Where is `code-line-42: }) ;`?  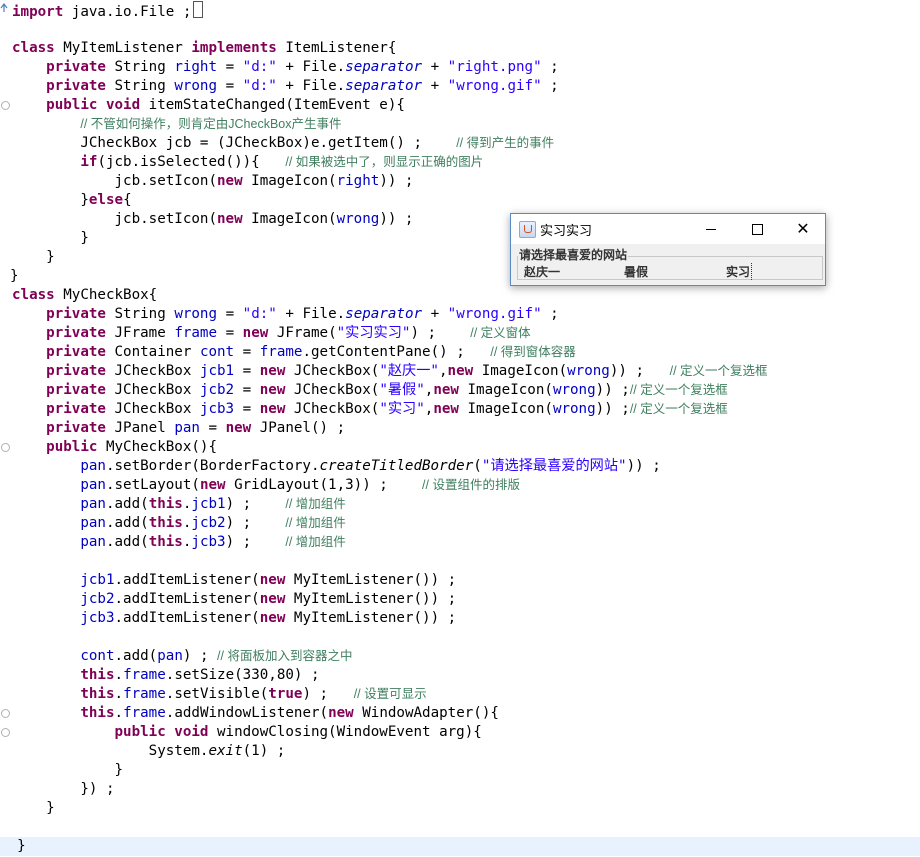
code-line-42: }) ; is located at coordinates (97, 789).